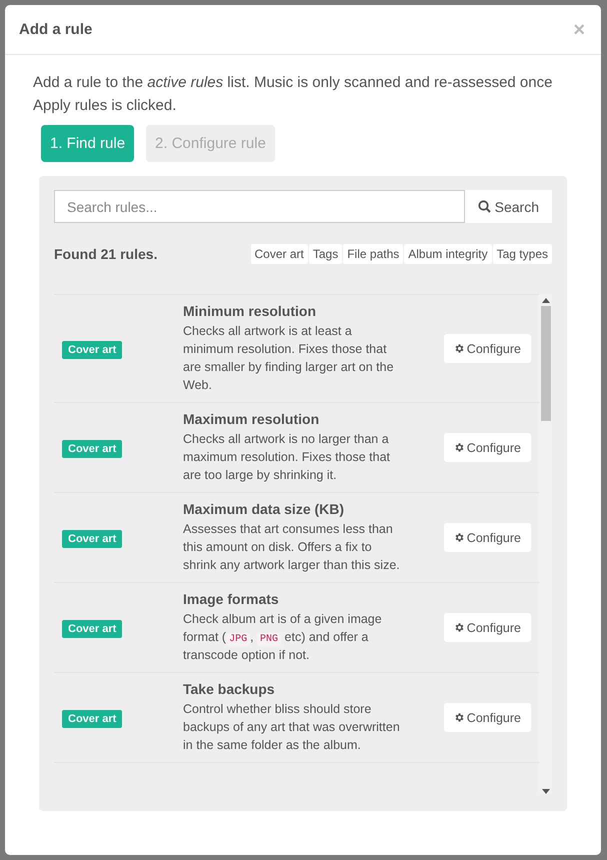 The height and width of the screenshot is (860, 607). Describe the element at coordinates (484, 206) in the screenshot. I see `search-icon` at that location.